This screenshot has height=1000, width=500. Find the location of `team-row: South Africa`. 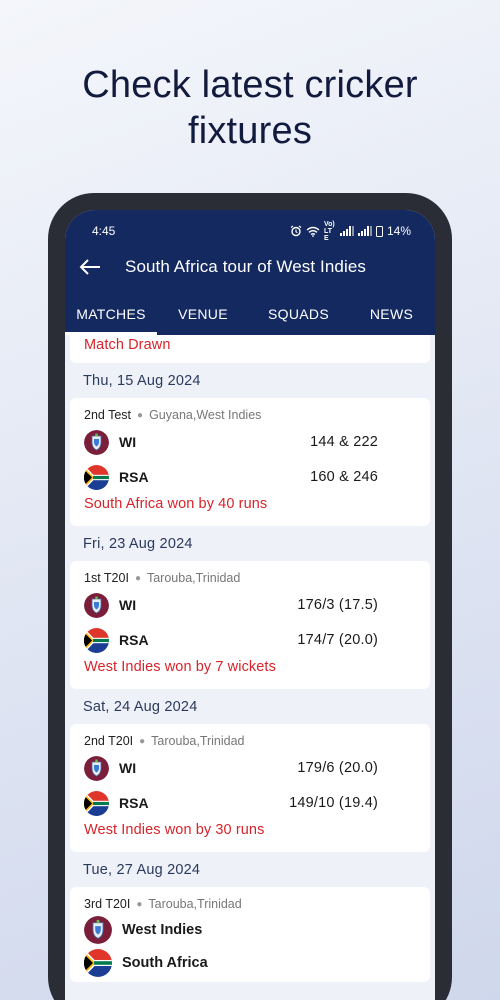

team-row: South Africa is located at coordinates (231, 963).